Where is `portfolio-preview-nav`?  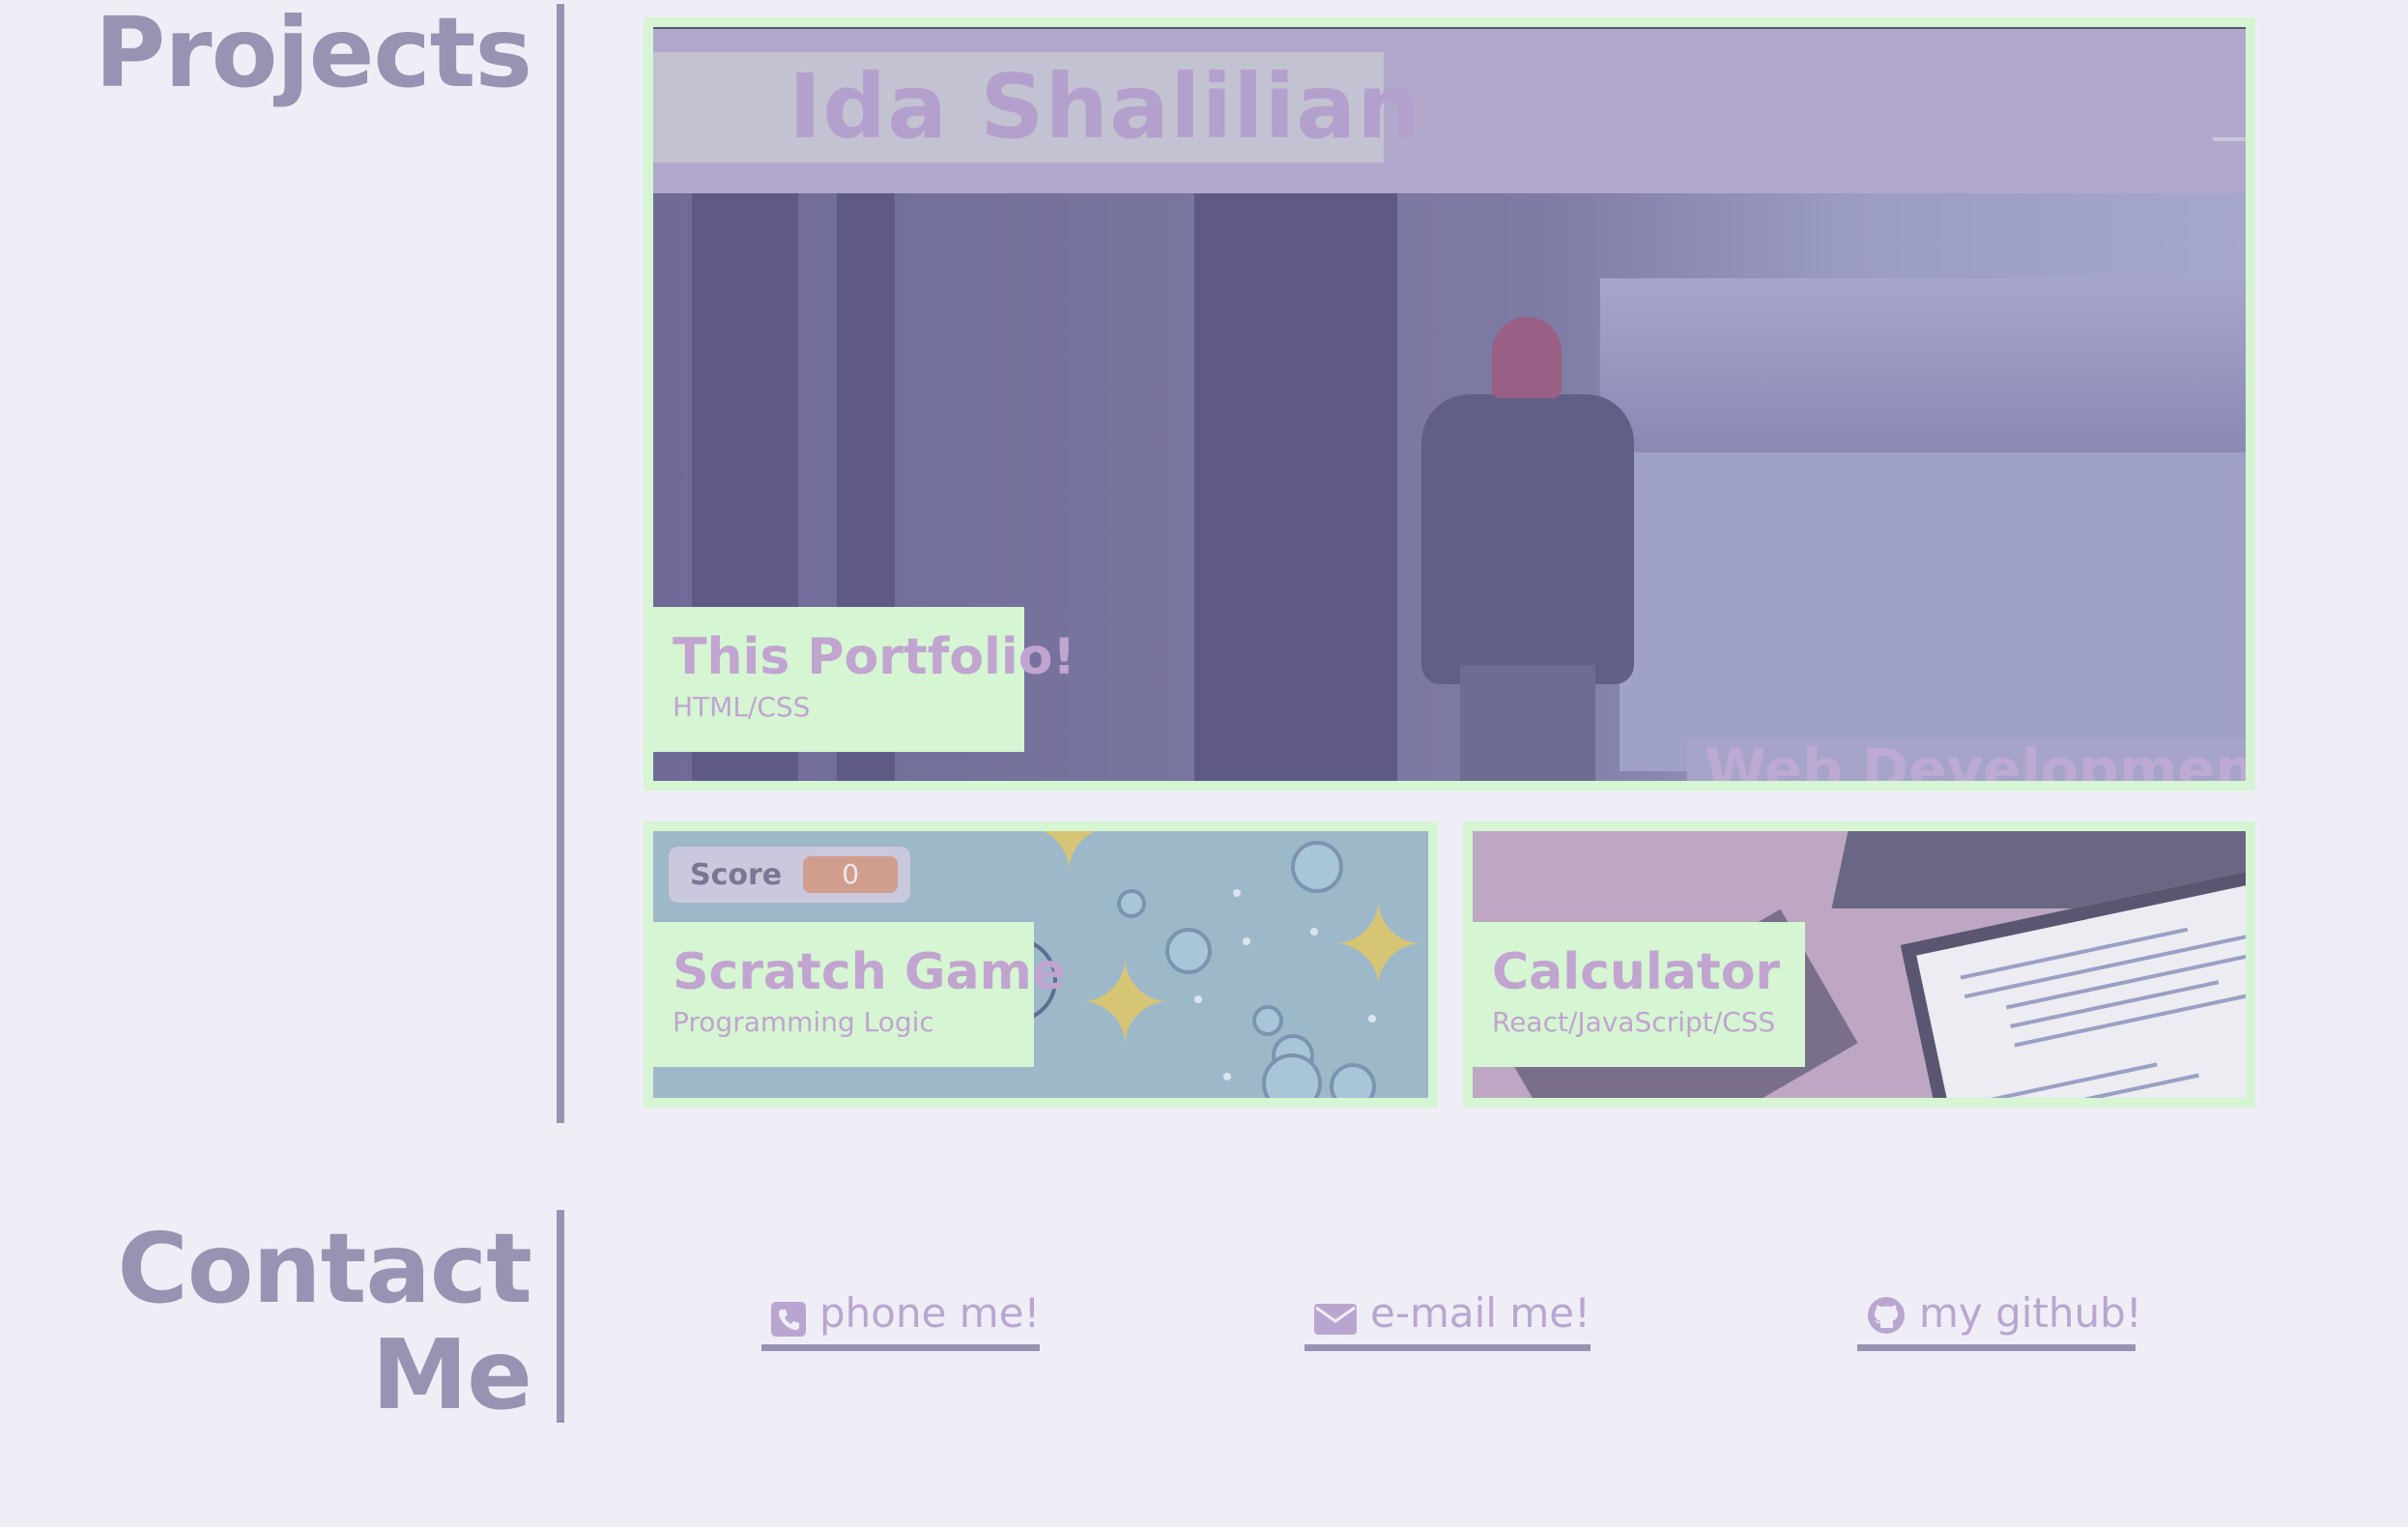
portfolio-preview-nav is located at coordinates (2230, 116).